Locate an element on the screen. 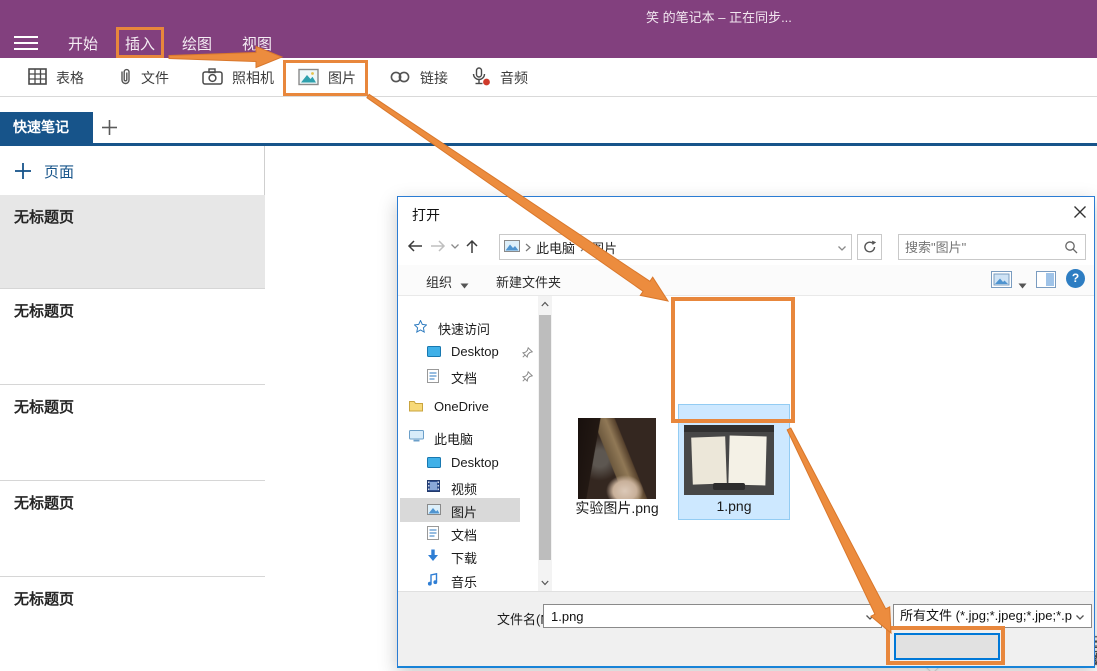 This screenshot has width=1097, height=671. nav-item-desktop: Desktop is located at coordinates (468, 463).